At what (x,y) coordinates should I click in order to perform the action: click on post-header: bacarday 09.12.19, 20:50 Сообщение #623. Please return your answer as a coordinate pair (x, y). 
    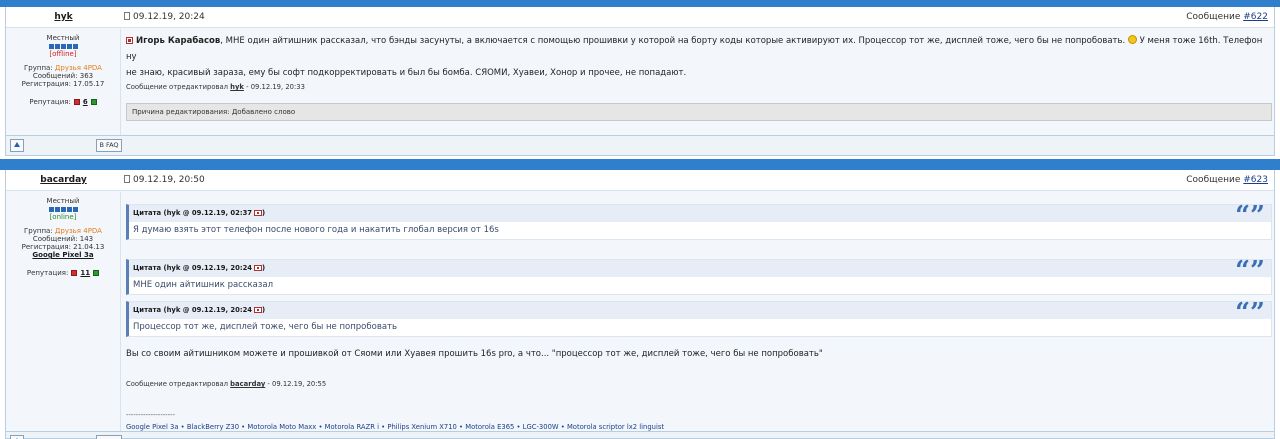
    Looking at the image, I should click on (640, 180).